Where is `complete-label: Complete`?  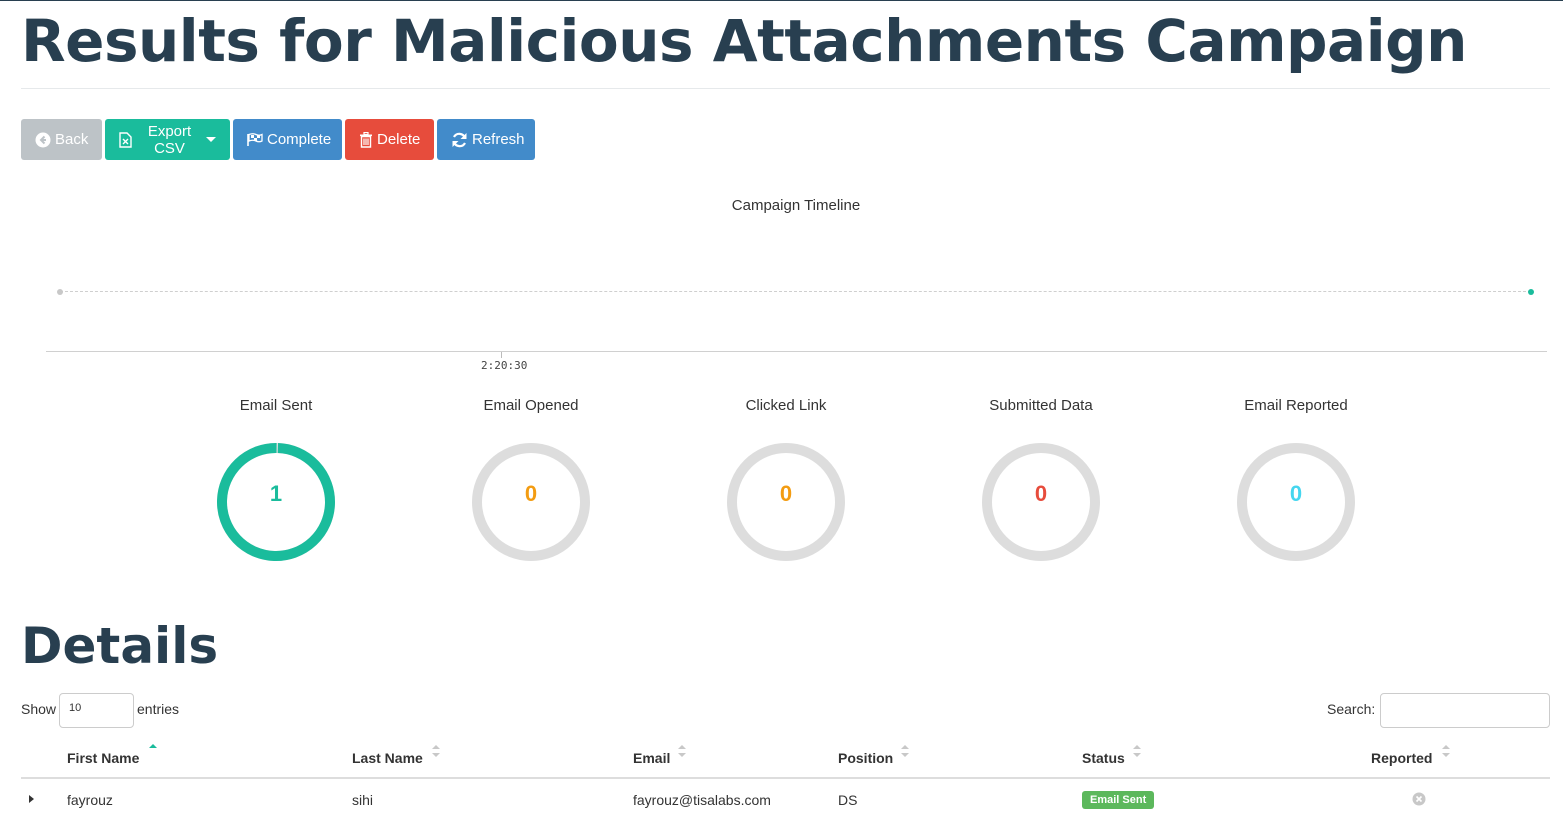 complete-label: Complete is located at coordinates (299, 139).